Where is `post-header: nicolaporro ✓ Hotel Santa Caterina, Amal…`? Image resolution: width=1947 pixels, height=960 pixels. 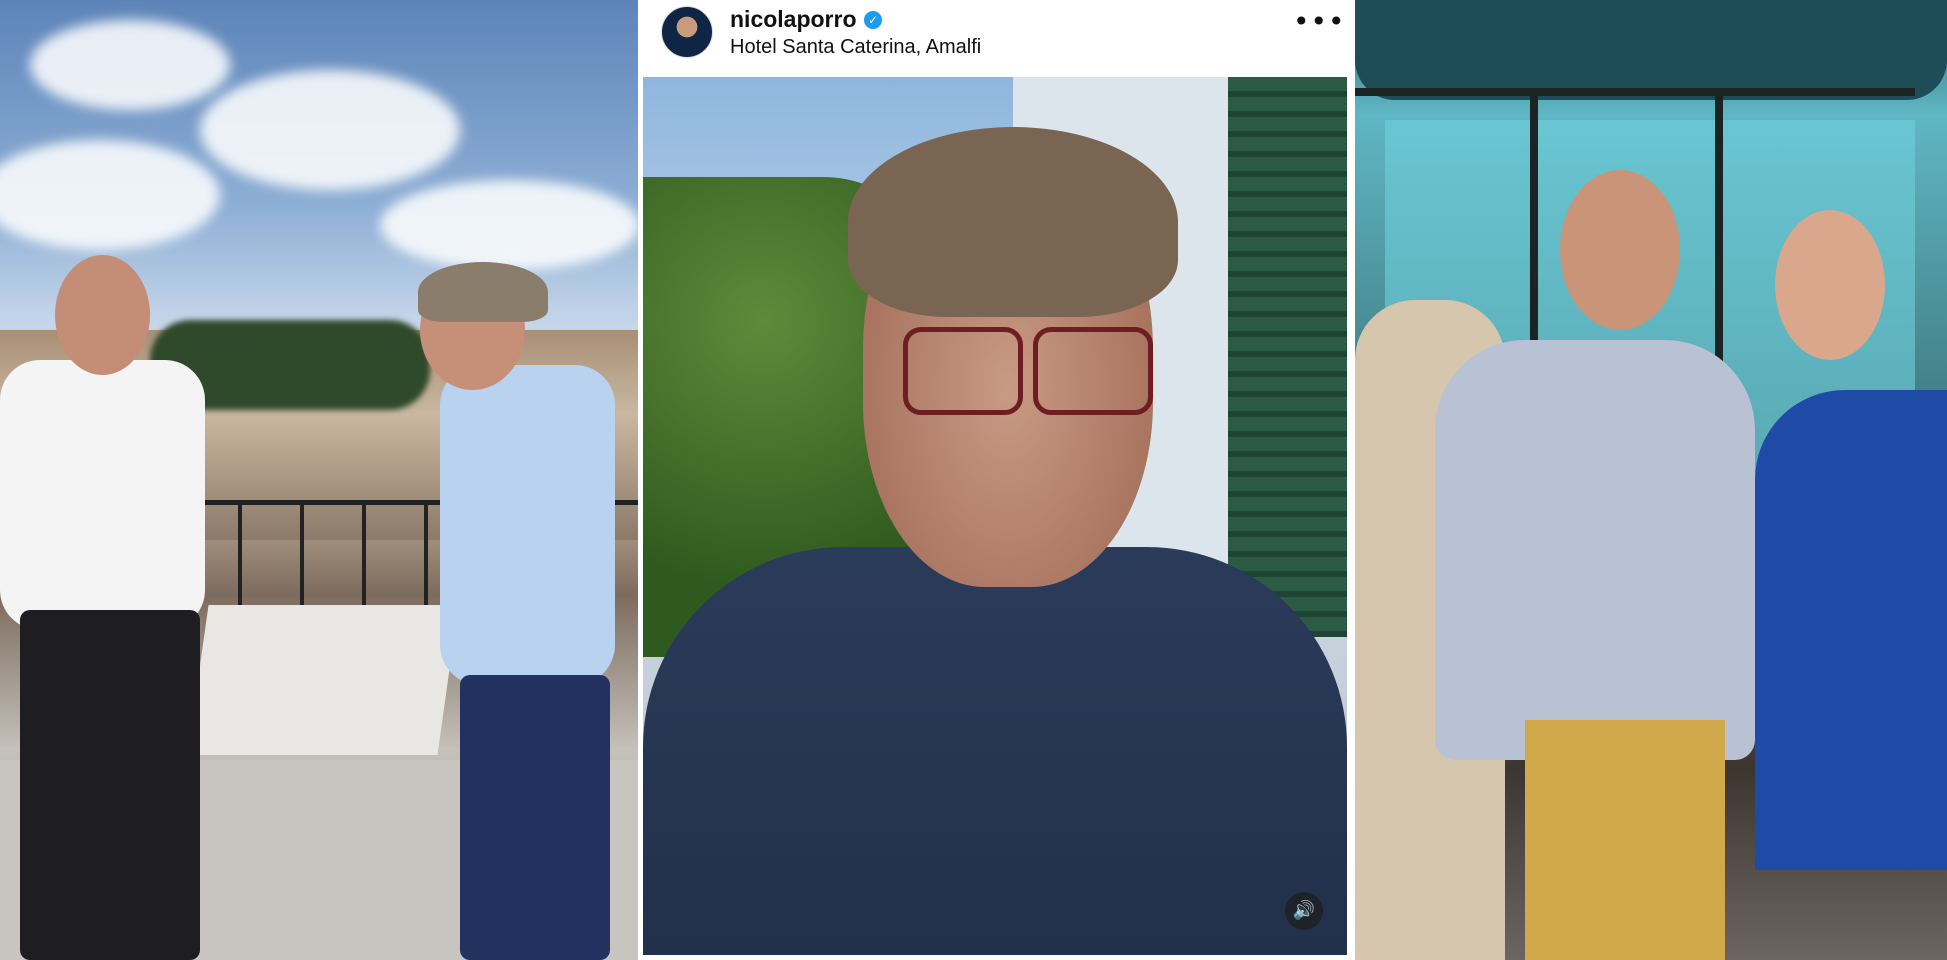
post-header: nicolaporro ✓ Hotel Santa Caterina, Amal… is located at coordinates (997, 38).